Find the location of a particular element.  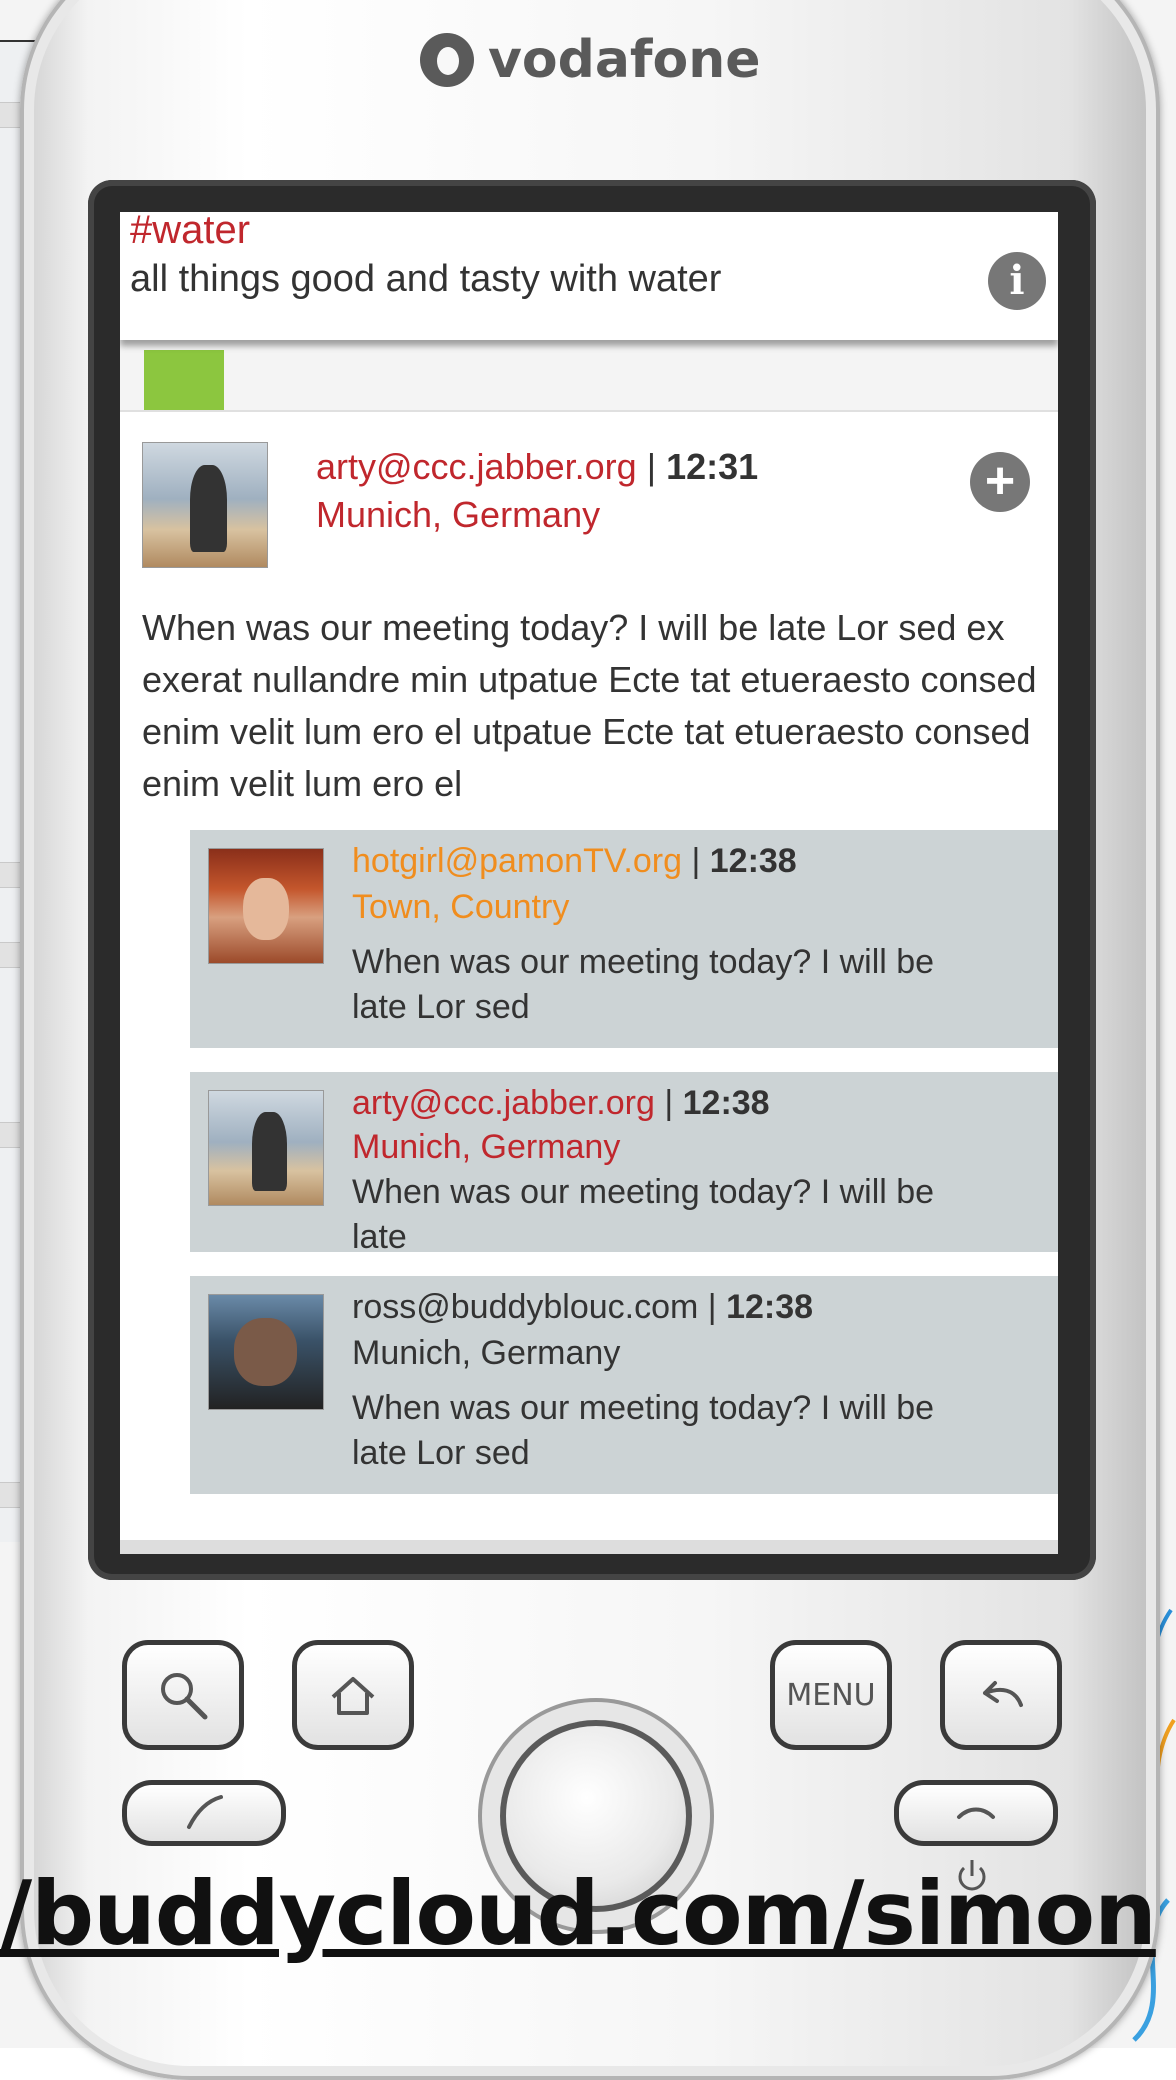

info-icon: i is located at coordinates (1017, 281).